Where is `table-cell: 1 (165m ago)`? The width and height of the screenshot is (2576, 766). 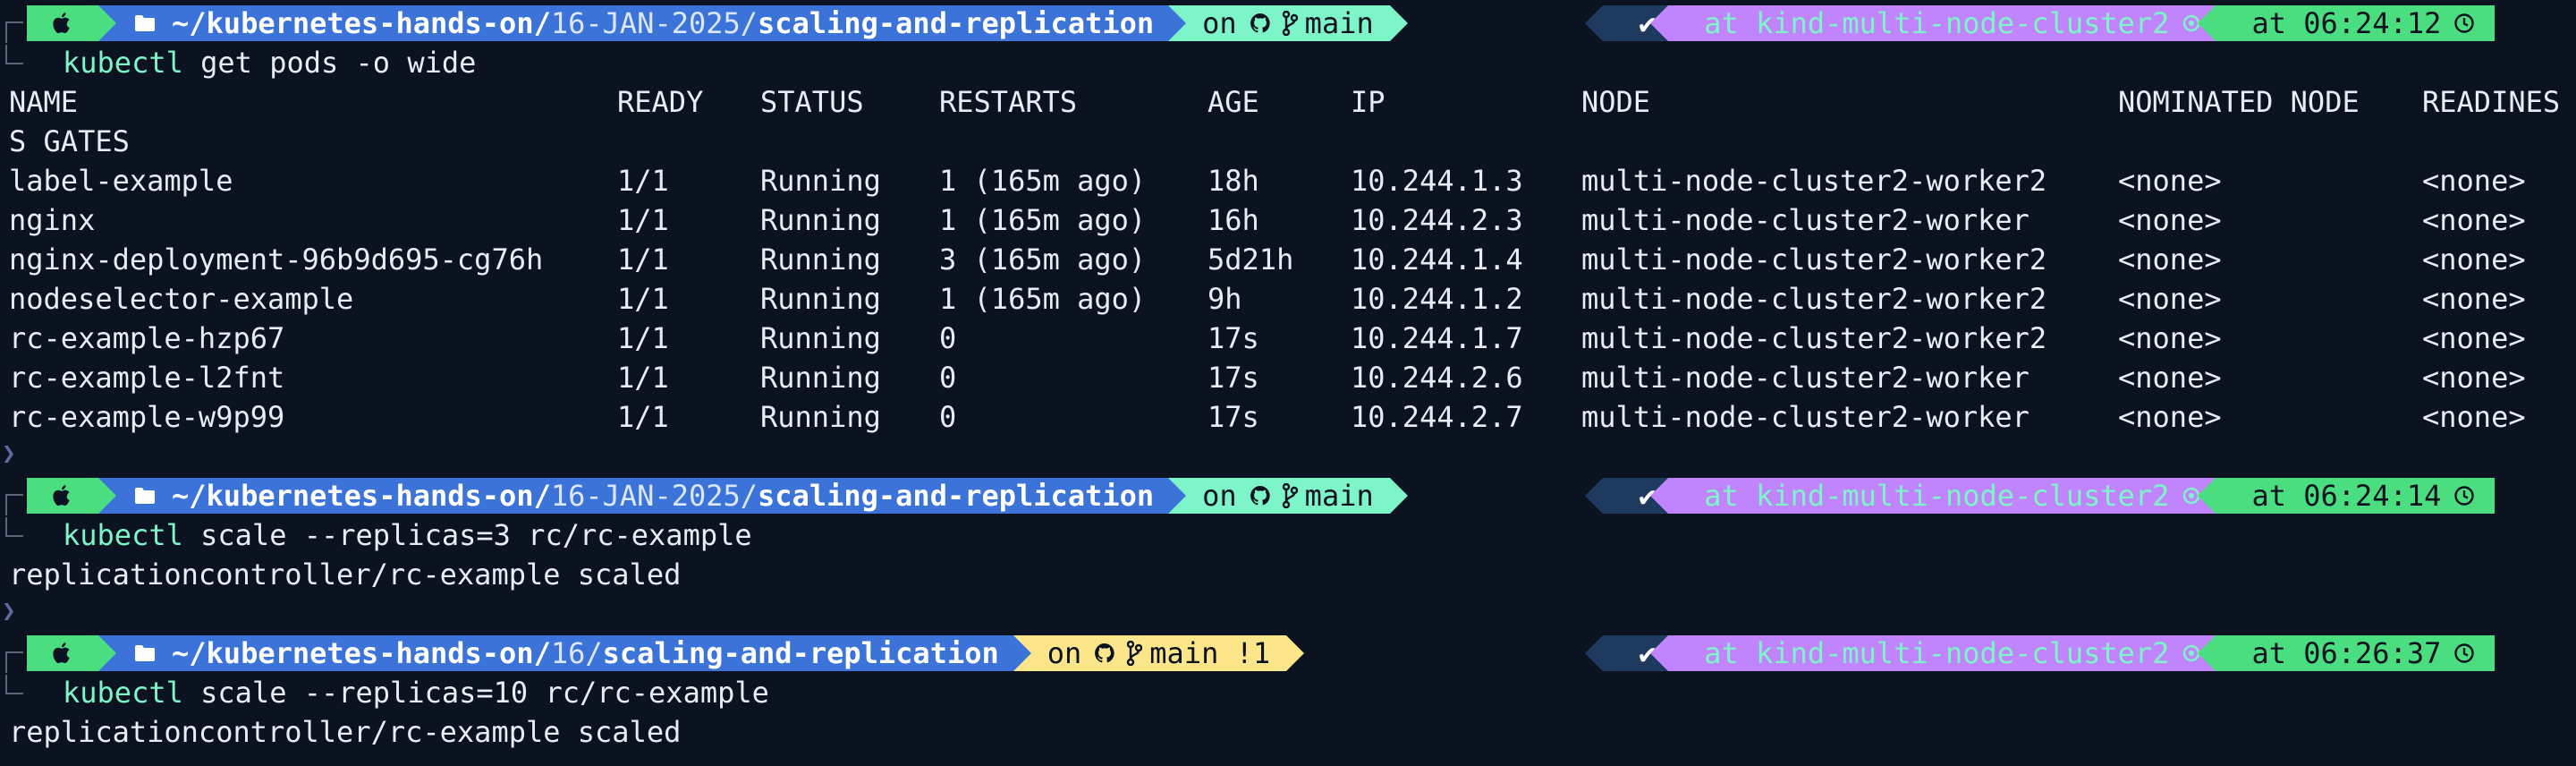 table-cell: 1 (165m ago) is located at coordinates (1043, 299).